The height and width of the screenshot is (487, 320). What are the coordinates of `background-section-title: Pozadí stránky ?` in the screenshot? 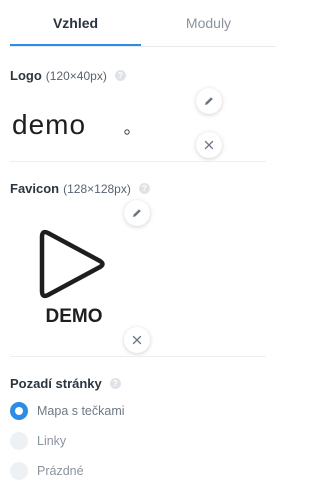 It's located at (65, 383).